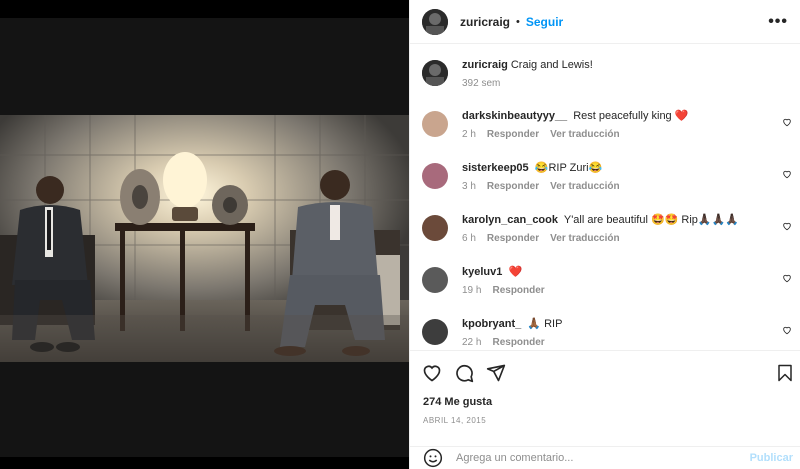 The height and width of the screenshot is (469, 800). Describe the element at coordinates (622, 116) in the screenshot. I see `comment-text: Rest peacefully king` at that location.